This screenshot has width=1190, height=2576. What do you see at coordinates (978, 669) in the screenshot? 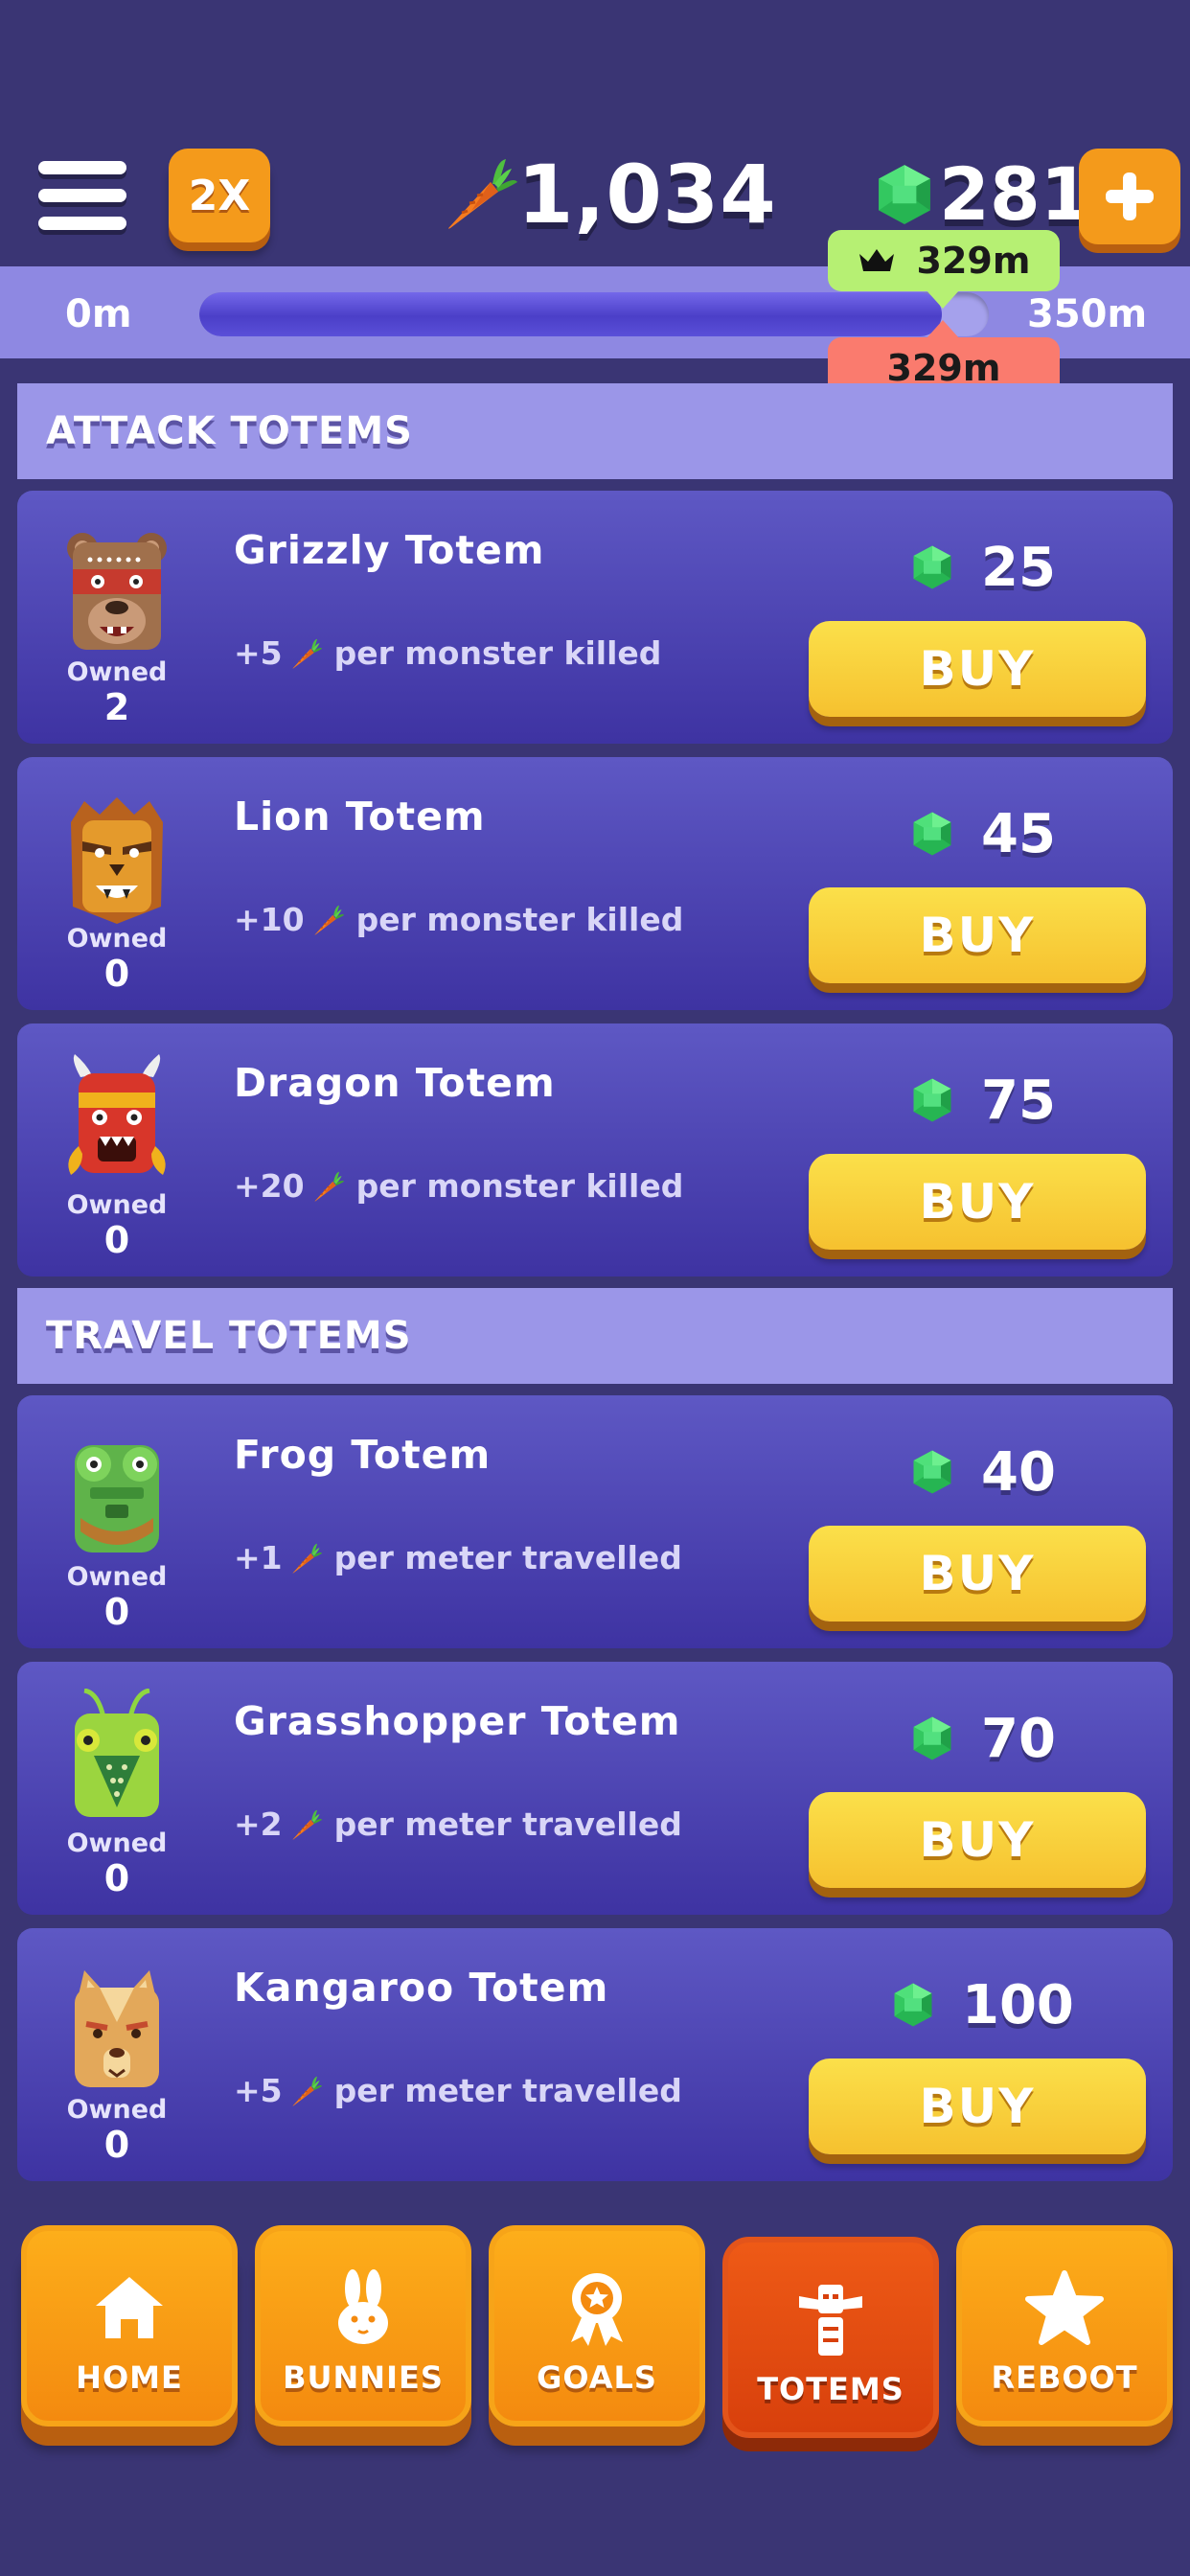
I see `buy-button-grizzly: BUY` at bounding box center [978, 669].